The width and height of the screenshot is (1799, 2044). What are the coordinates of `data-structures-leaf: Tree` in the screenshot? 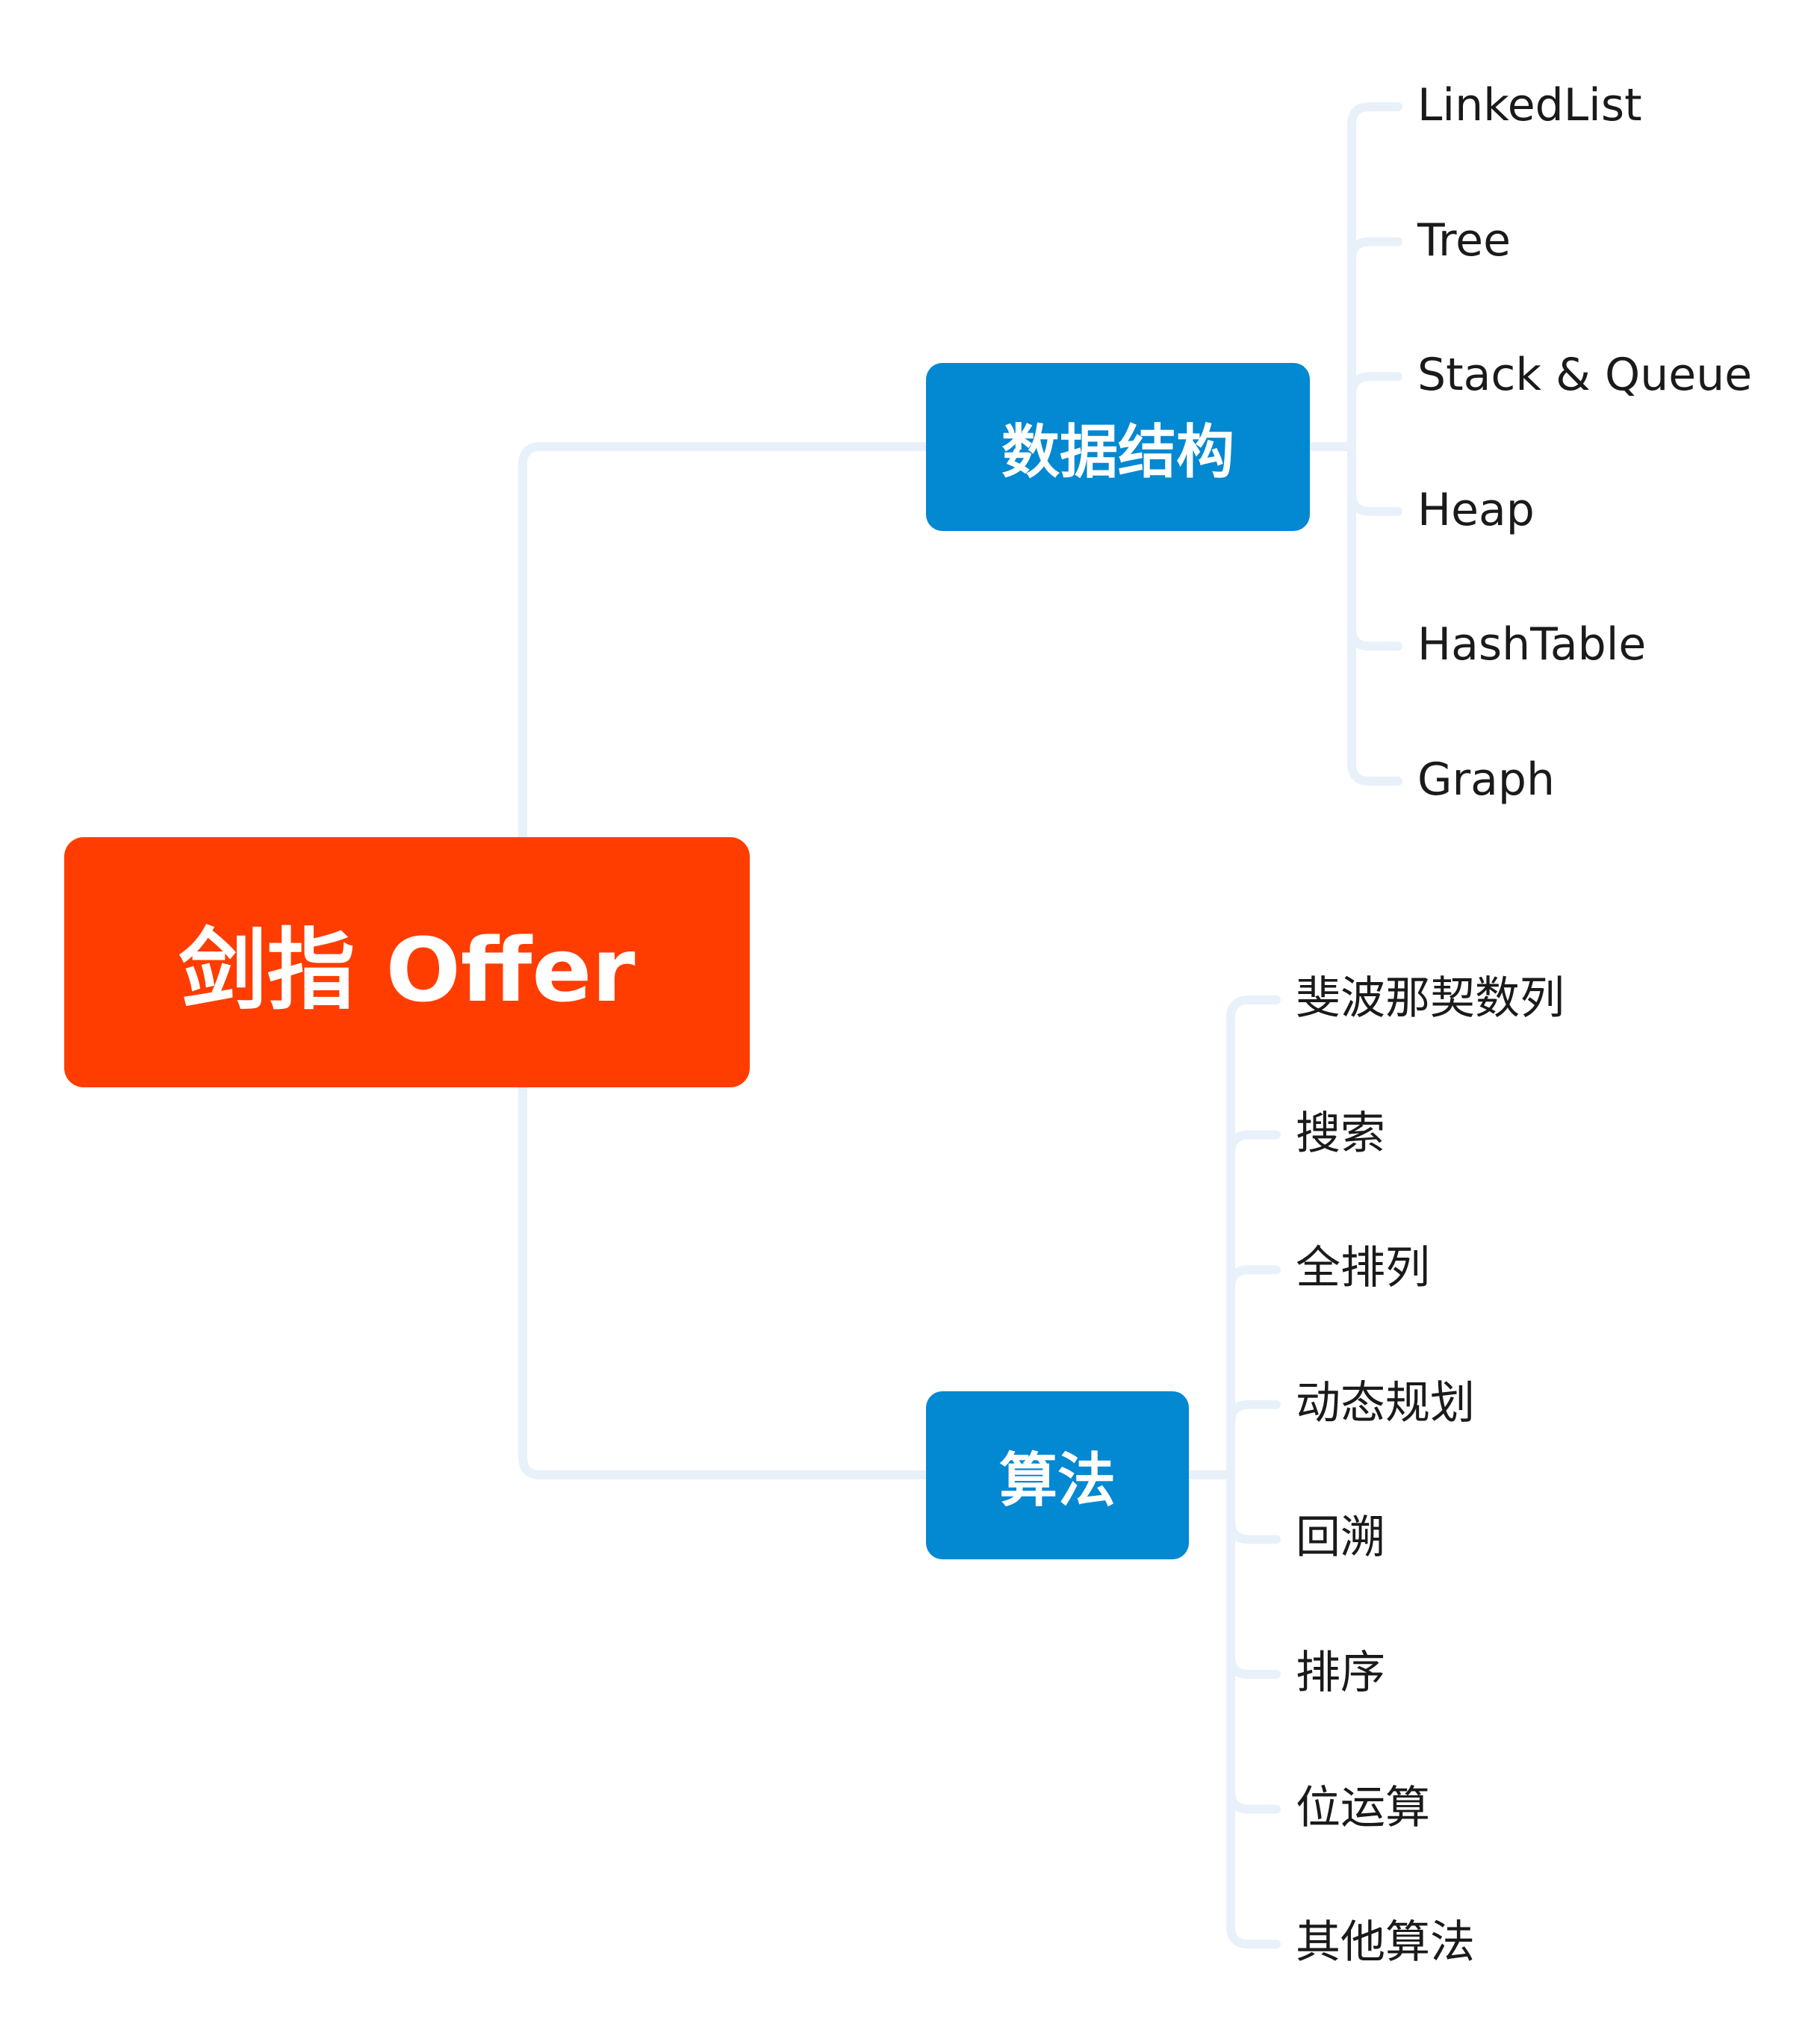 It's located at (1464, 240).